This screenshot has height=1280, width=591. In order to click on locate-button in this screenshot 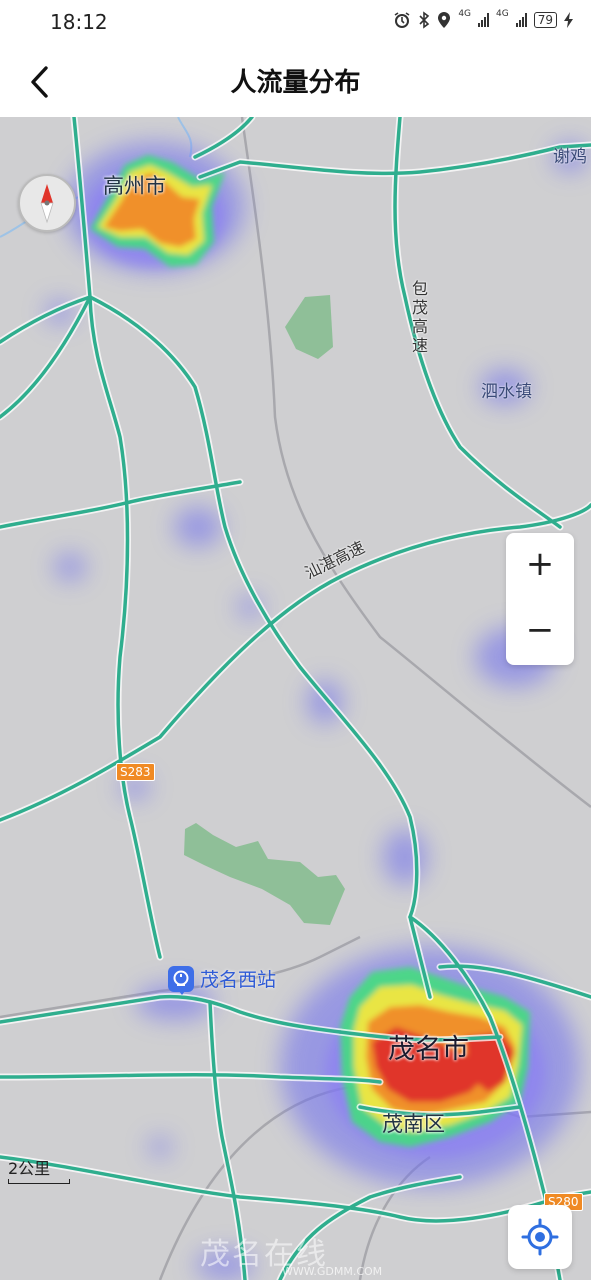, I will do `click(540, 1237)`.